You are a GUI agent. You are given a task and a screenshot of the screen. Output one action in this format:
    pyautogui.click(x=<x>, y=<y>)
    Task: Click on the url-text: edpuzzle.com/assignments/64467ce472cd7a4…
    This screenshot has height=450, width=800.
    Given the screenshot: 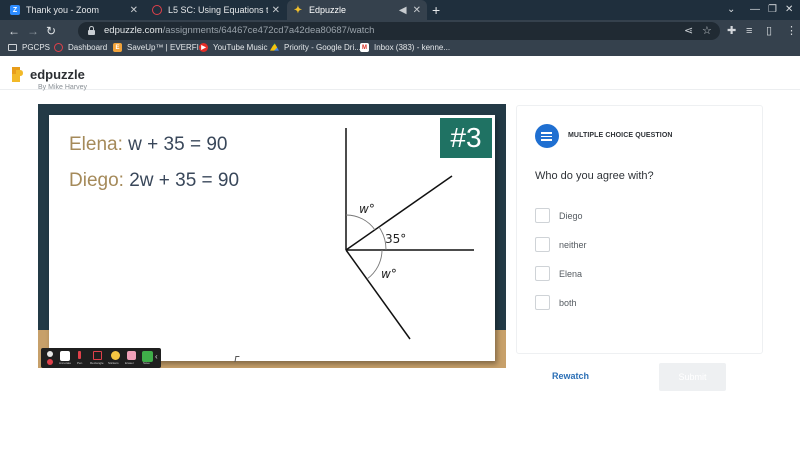 What is the action you would take?
    pyautogui.click(x=239, y=30)
    